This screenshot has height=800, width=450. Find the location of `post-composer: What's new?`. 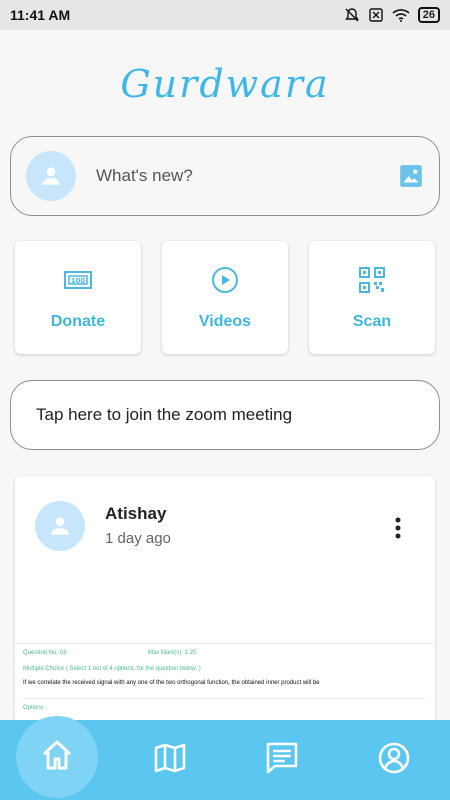

post-composer: What's new? is located at coordinates (225, 176).